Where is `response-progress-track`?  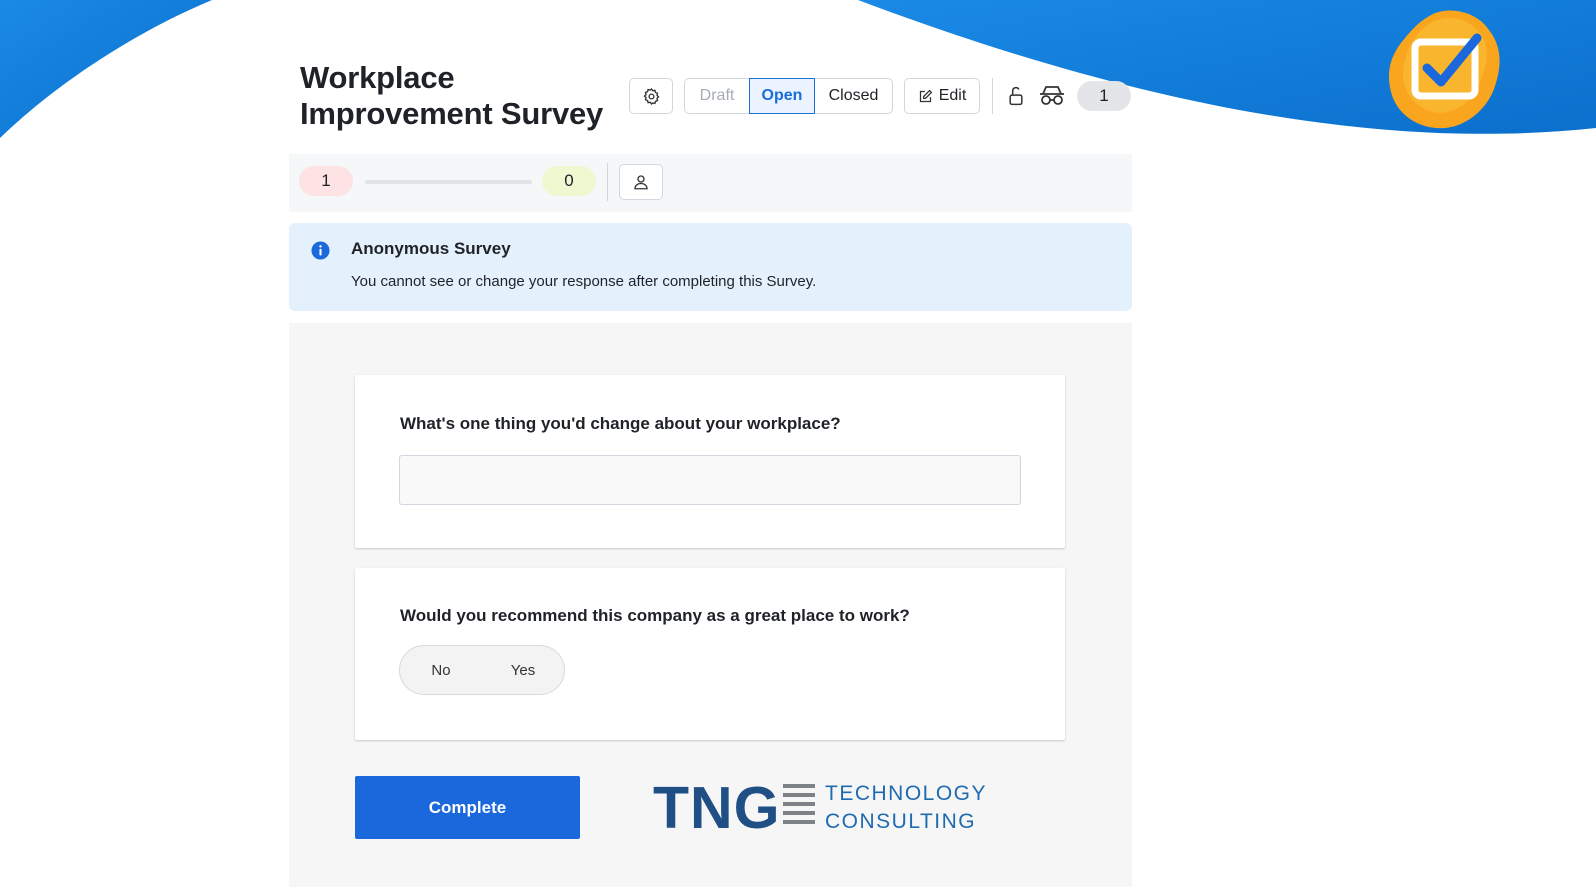 response-progress-track is located at coordinates (448, 182).